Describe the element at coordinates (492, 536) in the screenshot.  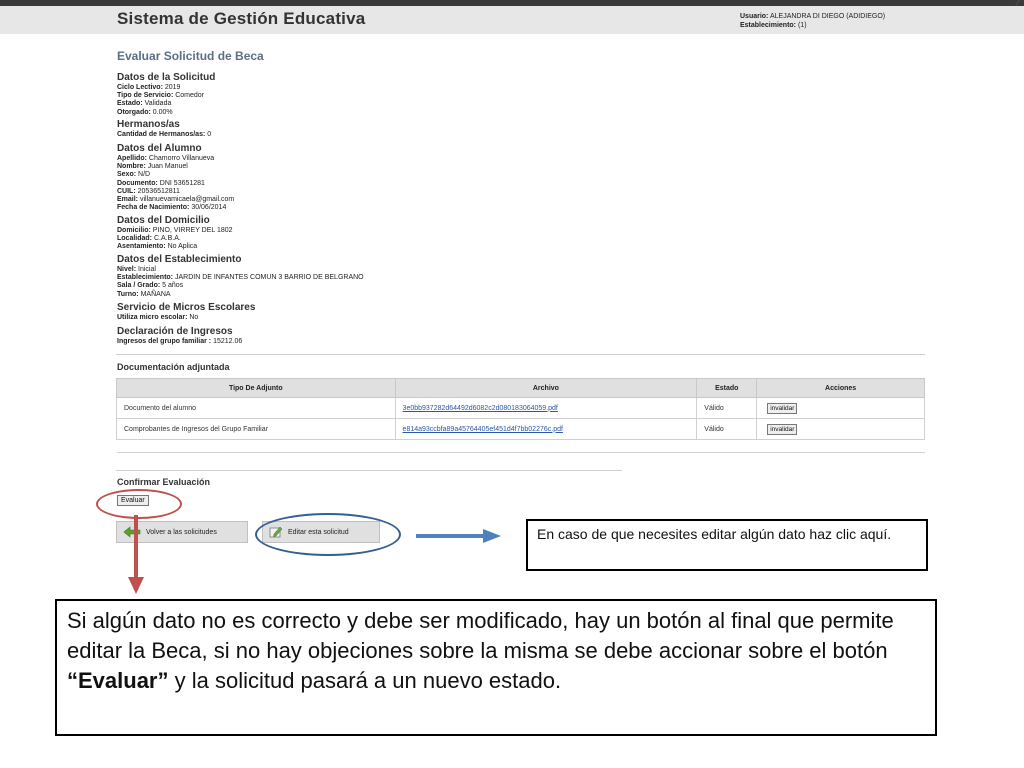
I see `arrow-right-head` at that location.